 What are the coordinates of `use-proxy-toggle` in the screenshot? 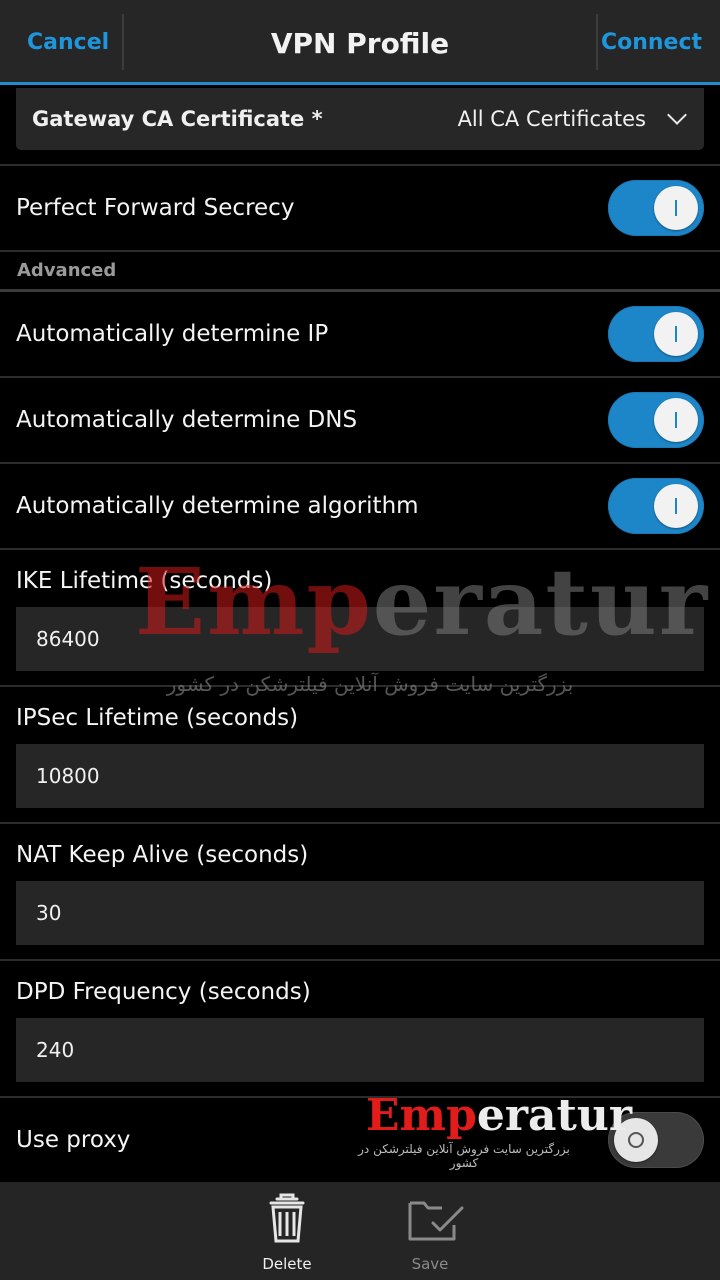 It's located at (656, 1140).